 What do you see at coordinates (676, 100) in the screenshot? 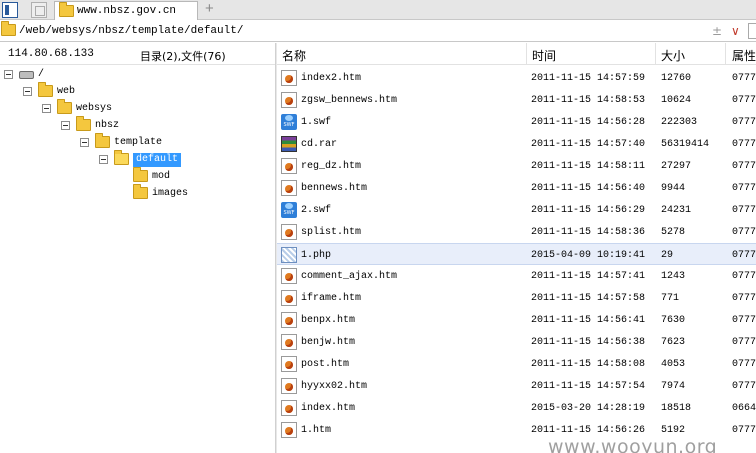
I see `file-size: 10624` at bounding box center [676, 100].